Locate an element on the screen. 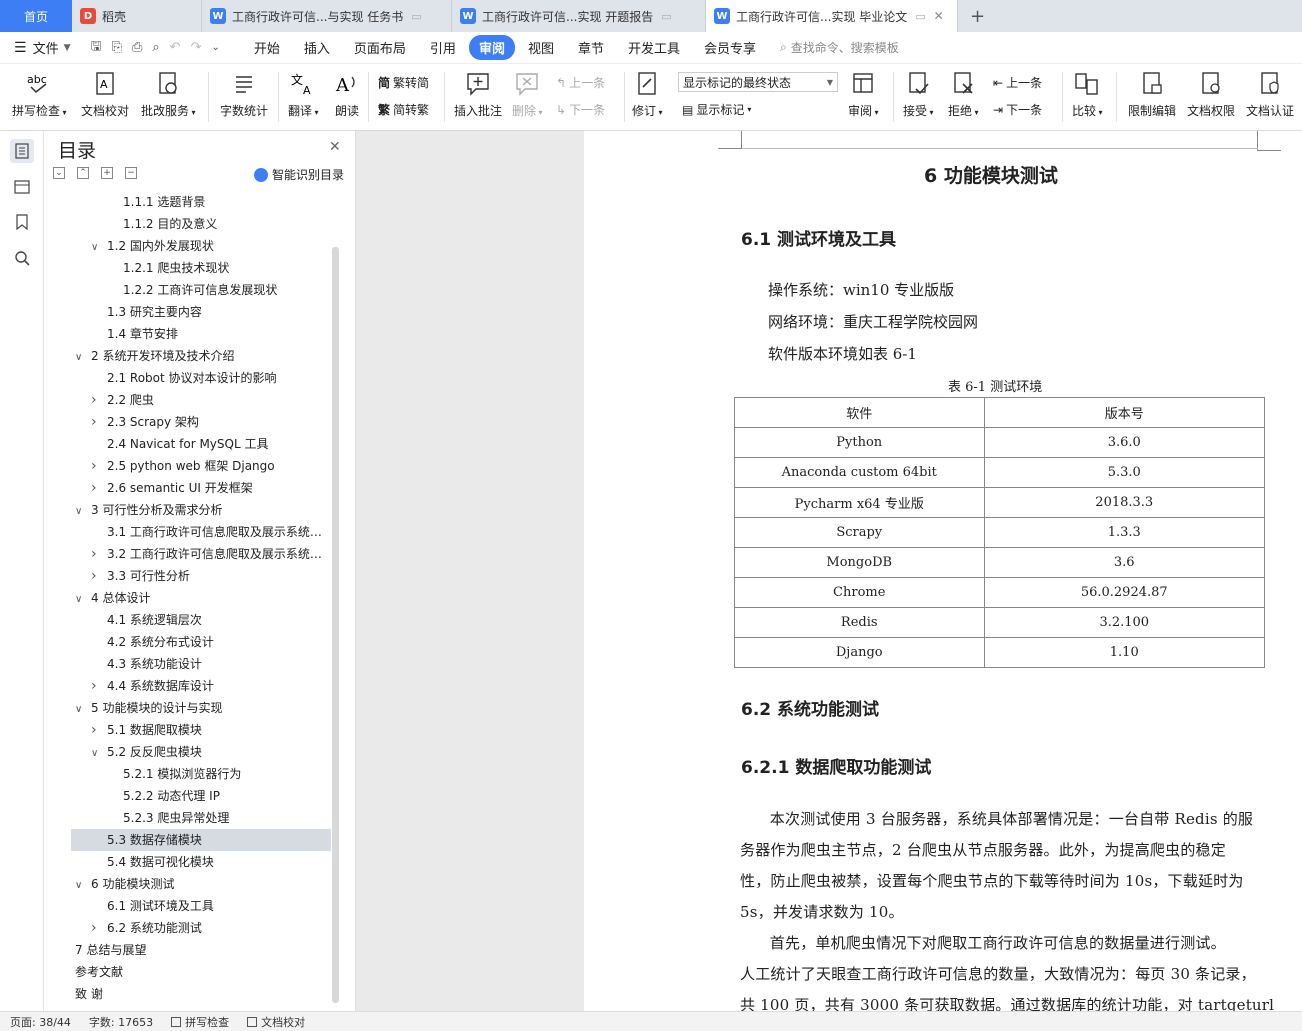 This screenshot has width=1302, height=1031. menu-review: 审阅 is located at coordinates (491, 47).